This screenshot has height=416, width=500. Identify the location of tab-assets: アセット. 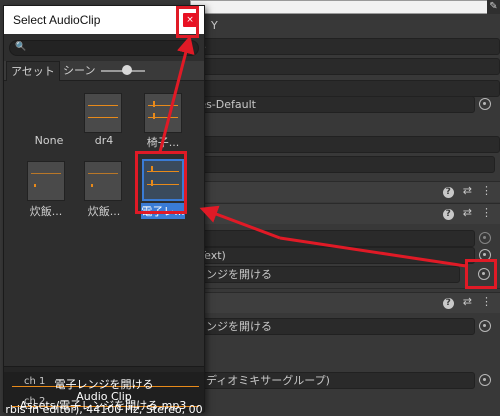
(33, 71).